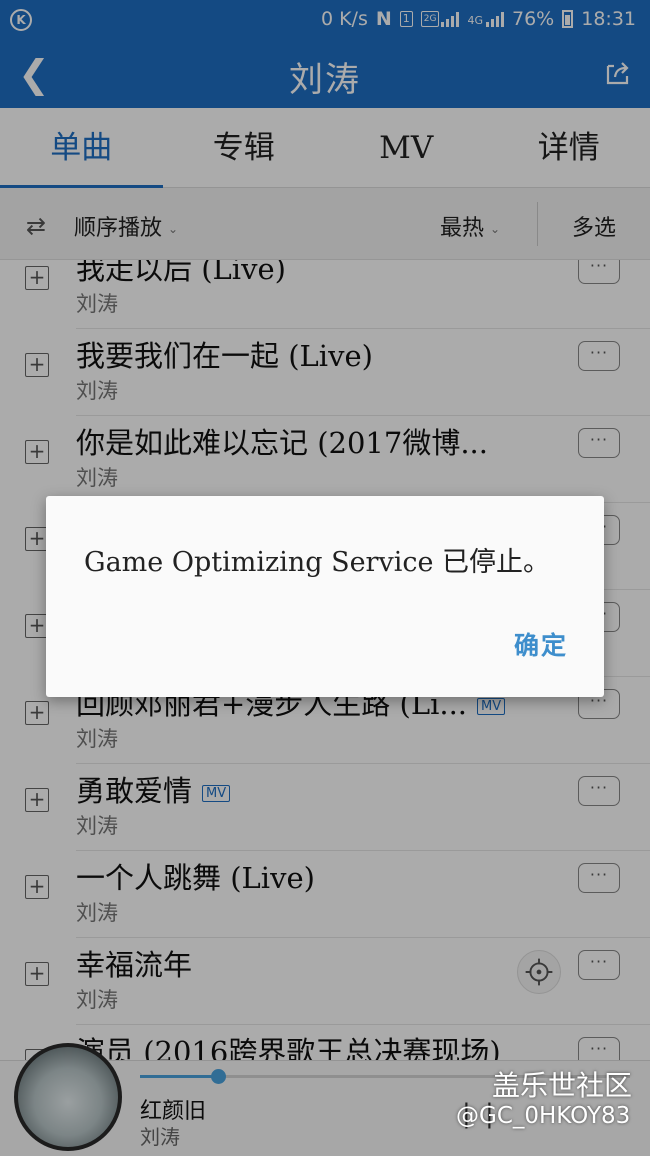  What do you see at coordinates (541, 644) in the screenshot?
I see `confirm-button: 确定` at bounding box center [541, 644].